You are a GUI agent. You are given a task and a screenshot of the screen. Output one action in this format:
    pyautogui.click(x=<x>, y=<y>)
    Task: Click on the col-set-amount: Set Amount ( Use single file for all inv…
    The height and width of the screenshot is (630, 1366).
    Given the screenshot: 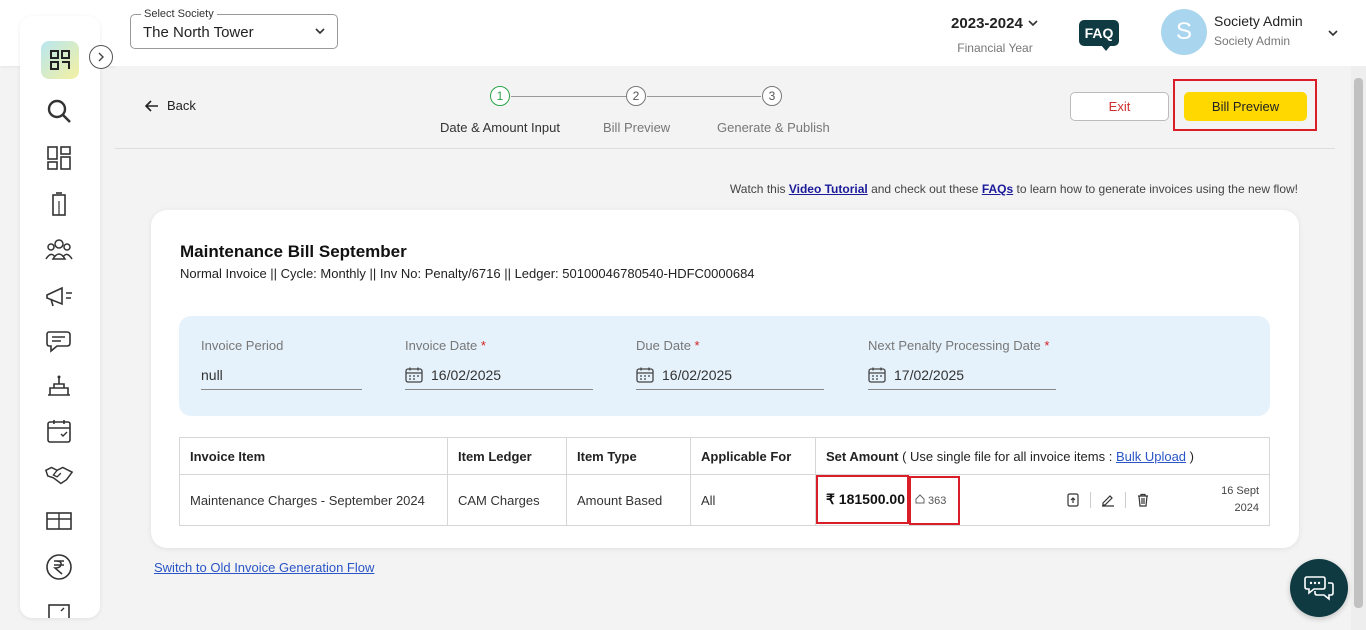 What is the action you would take?
    pyautogui.click(x=1042, y=456)
    